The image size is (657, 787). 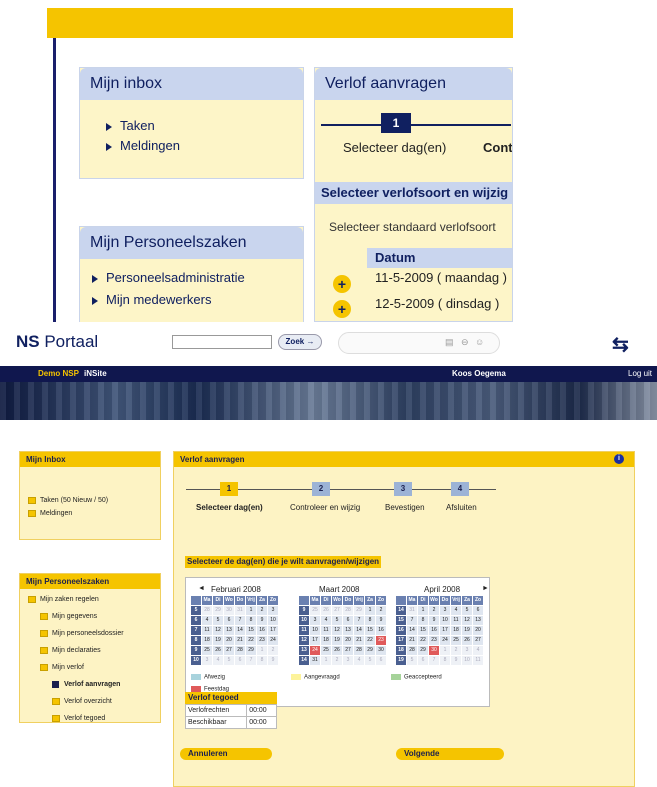 What do you see at coordinates (201, 588) in the screenshot?
I see `prev-month-icon: ◄` at bounding box center [201, 588].